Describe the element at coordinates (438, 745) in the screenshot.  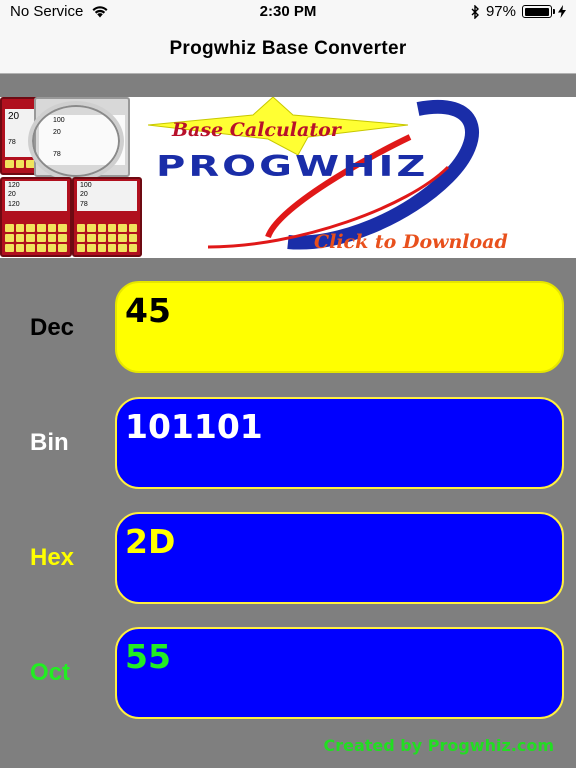
I see `footer-credit-link: Created by Progwhiz.com` at that location.